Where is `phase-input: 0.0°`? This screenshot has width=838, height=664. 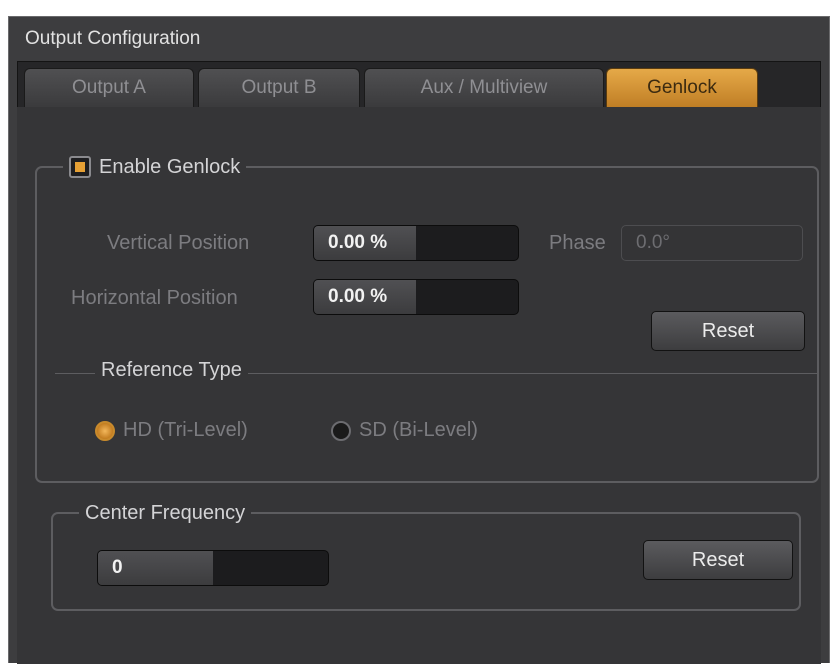 phase-input: 0.0° is located at coordinates (712, 243).